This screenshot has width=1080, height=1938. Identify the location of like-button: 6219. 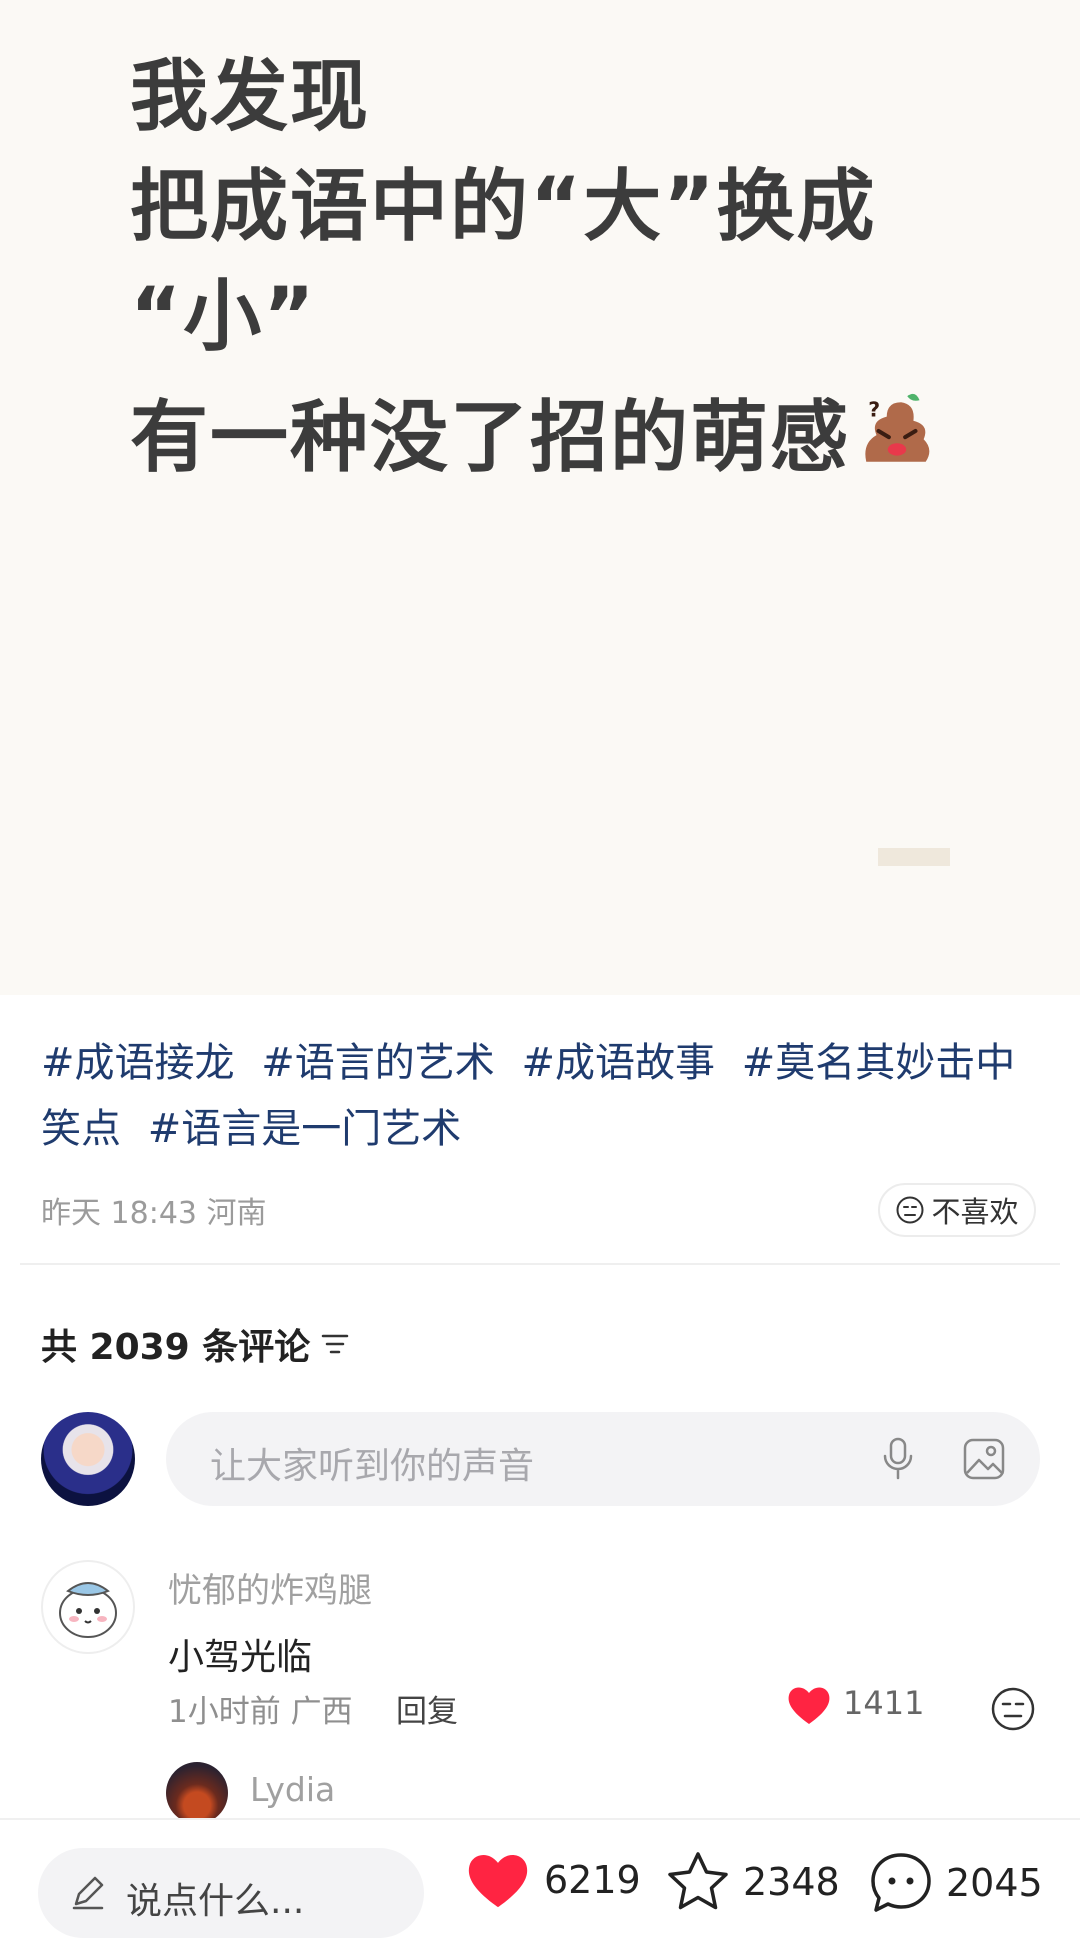
(552, 1880).